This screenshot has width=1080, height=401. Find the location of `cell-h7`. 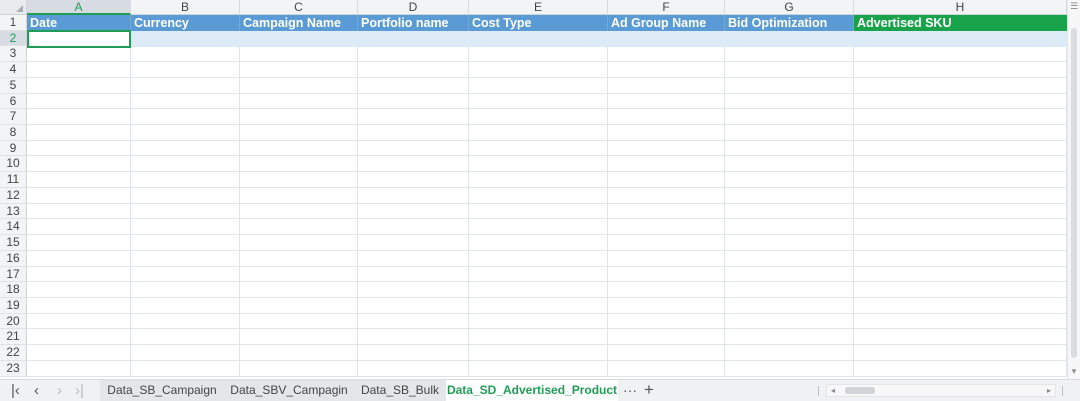

cell-h7 is located at coordinates (960, 117).